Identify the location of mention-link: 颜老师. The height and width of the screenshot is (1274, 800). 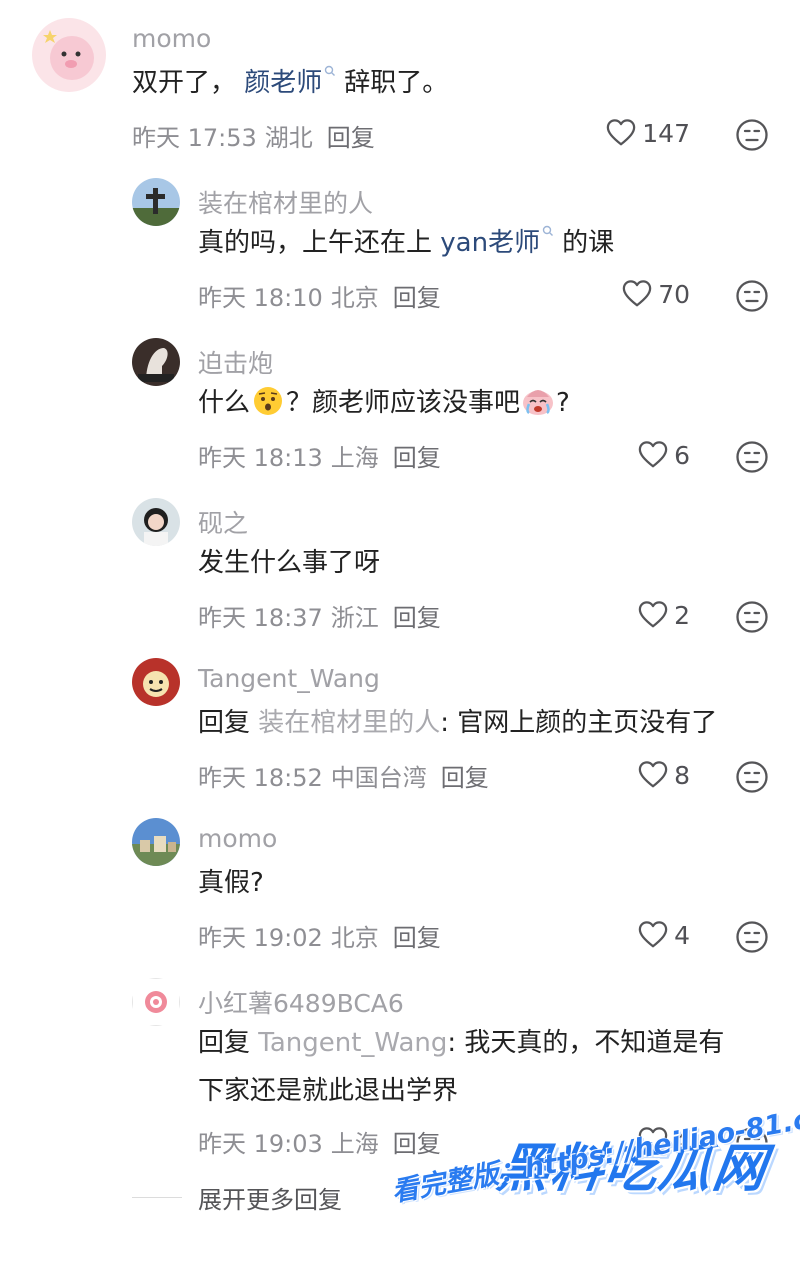
(279, 83).